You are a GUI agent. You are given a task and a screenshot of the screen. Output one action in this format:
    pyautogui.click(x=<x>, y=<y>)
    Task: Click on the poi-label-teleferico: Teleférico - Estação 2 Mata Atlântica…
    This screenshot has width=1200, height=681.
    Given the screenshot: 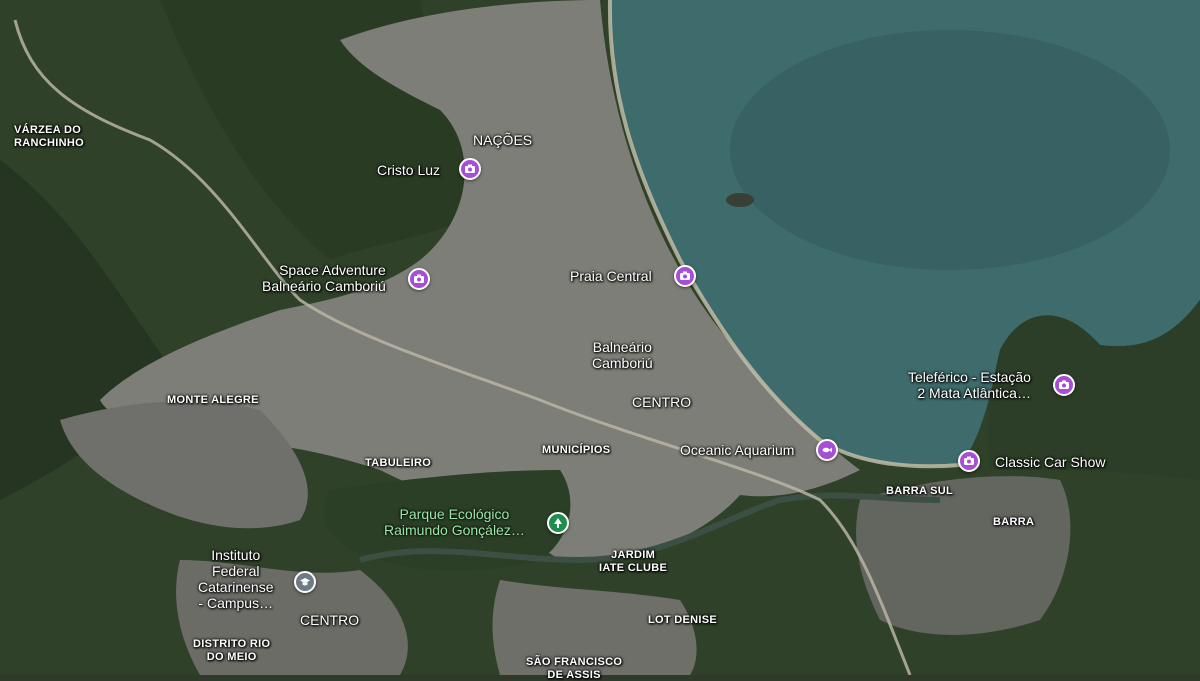 What is the action you would take?
    pyautogui.click(x=969, y=385)
    